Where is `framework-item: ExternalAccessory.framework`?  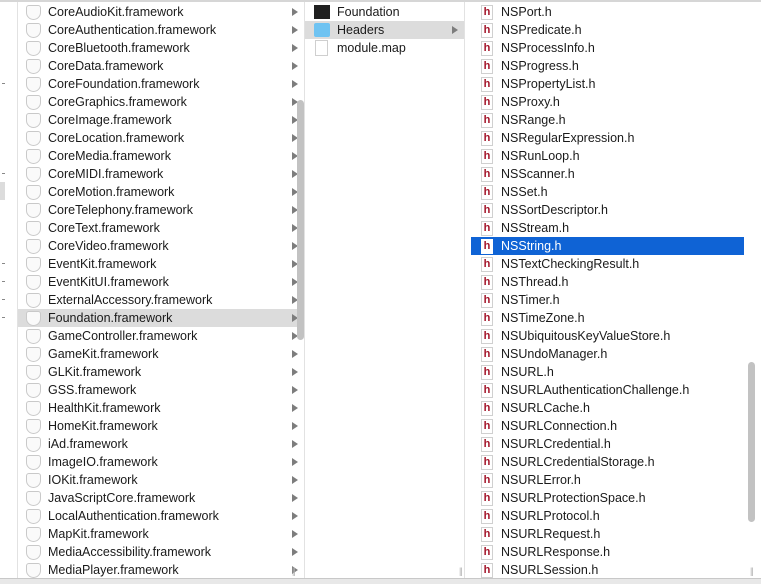 framework-item: ExternalAccessory.framework is located at coordinates (161, 300).